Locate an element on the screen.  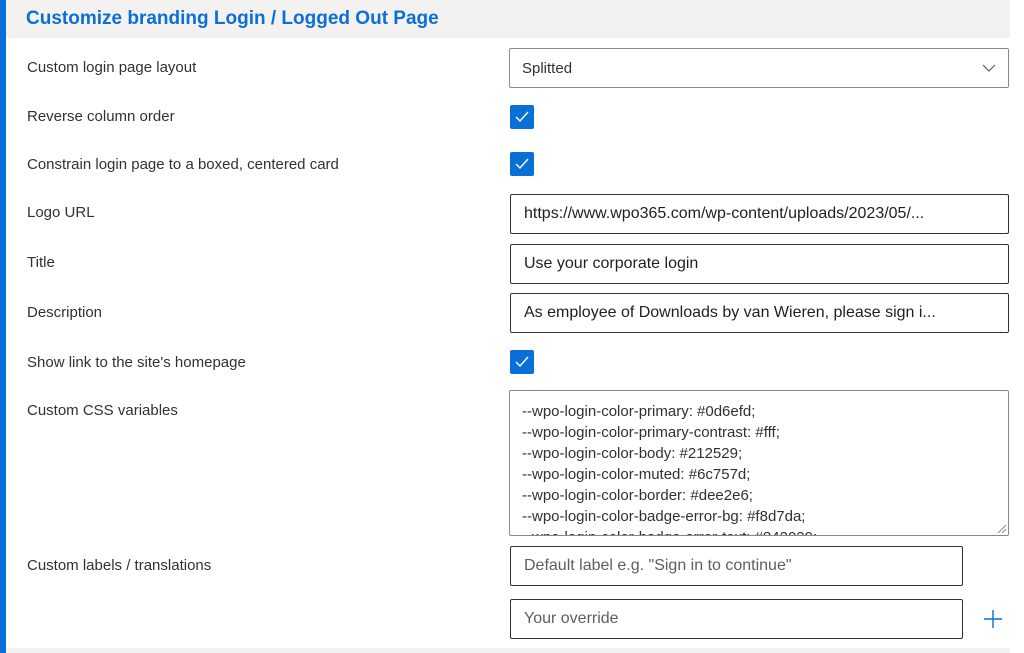
reverse-checkbox is located at coordinates (522, 117).